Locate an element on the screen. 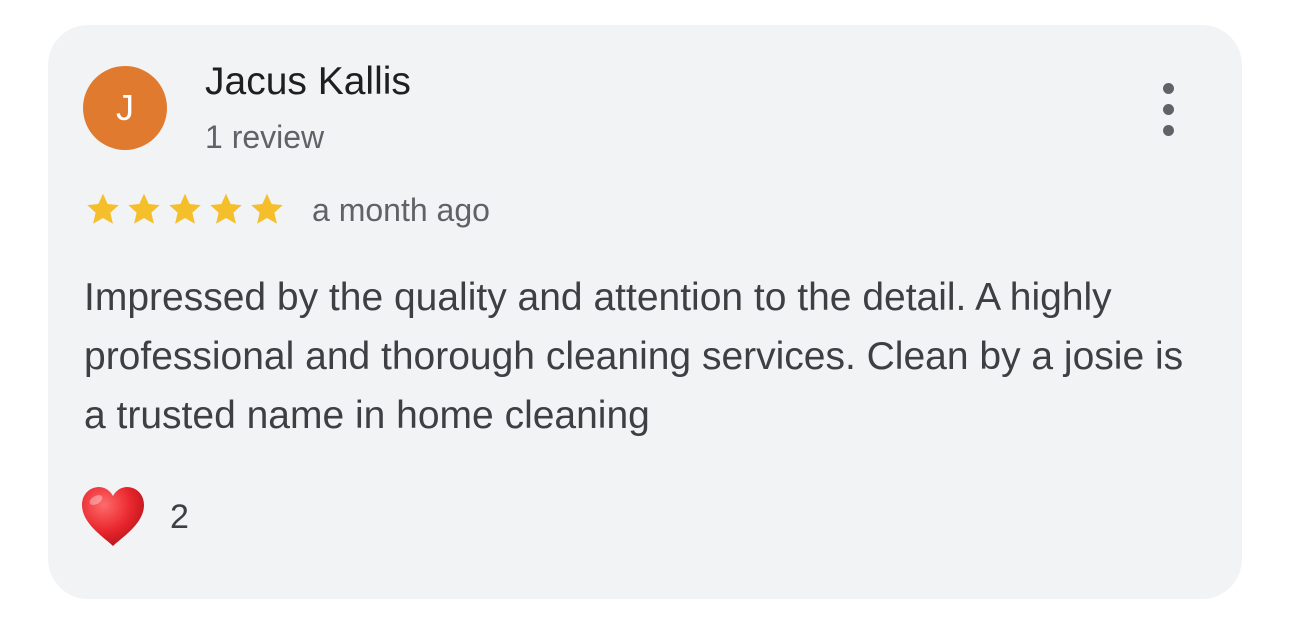 Image resolution: width=1290 pixels, height=632 pixels. avatar: J is located at coordinates (125, 108).